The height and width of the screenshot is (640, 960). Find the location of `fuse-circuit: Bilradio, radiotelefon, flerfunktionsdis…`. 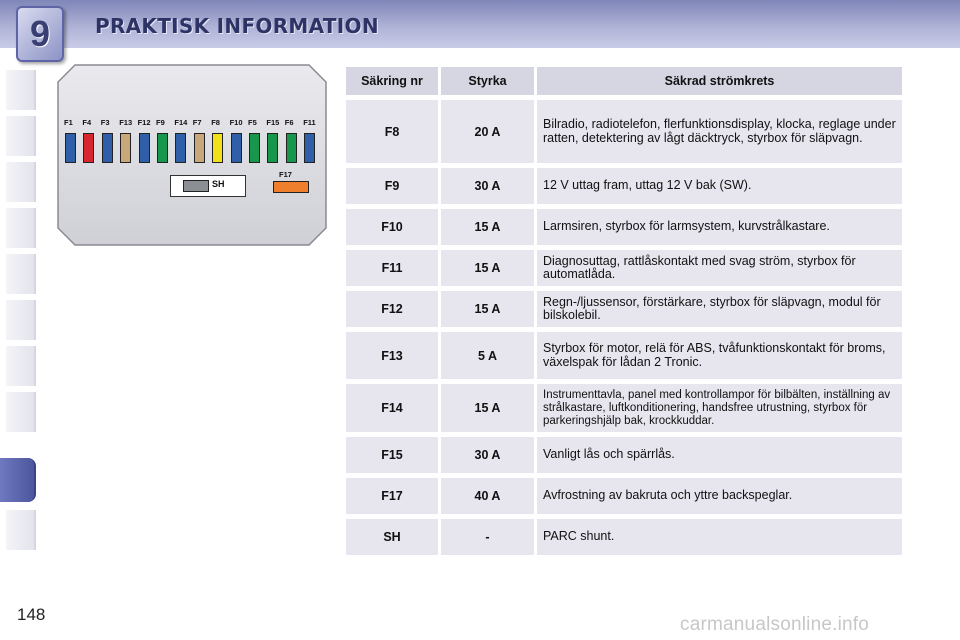

fuse-circuit: Bilradio, radiotelefon, flerfunktionsdis… is located at coordinates (719, 131).